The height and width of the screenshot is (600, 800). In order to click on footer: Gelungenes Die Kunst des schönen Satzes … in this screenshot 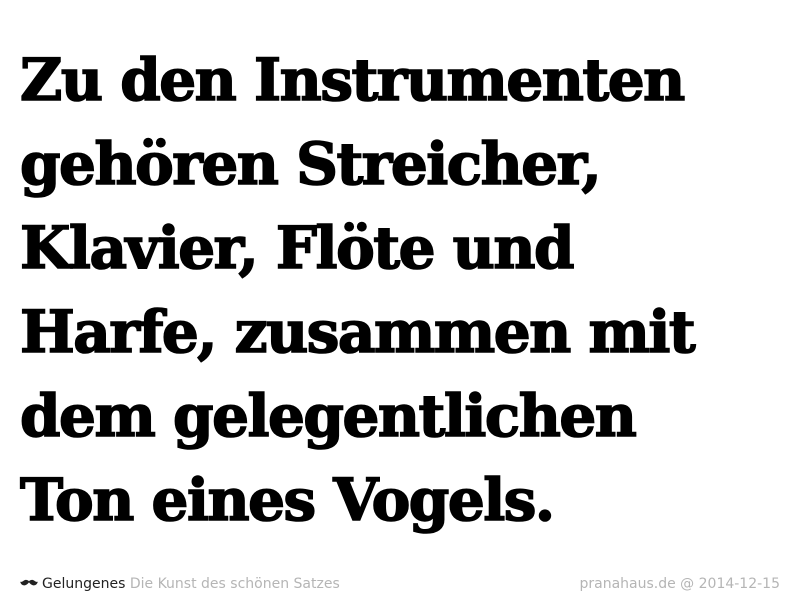, I will do `click(400, 584)`.